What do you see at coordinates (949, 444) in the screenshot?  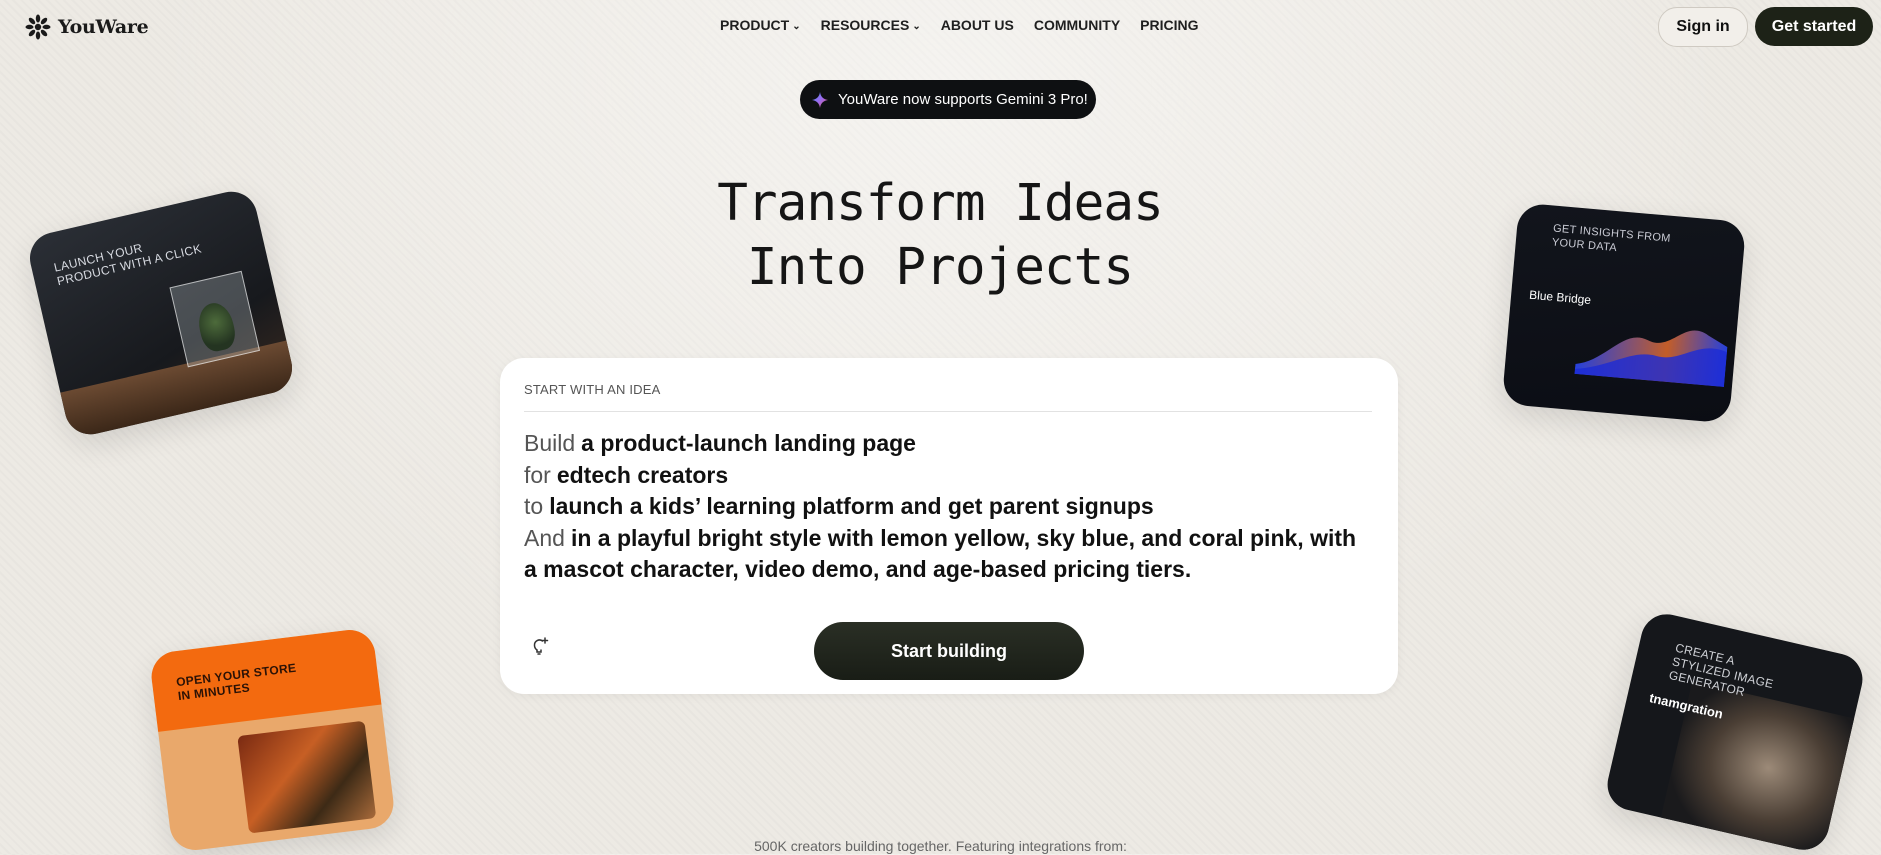 I see `prompt-line: Build a product-launch landing page` at bounding box center [949, 444].